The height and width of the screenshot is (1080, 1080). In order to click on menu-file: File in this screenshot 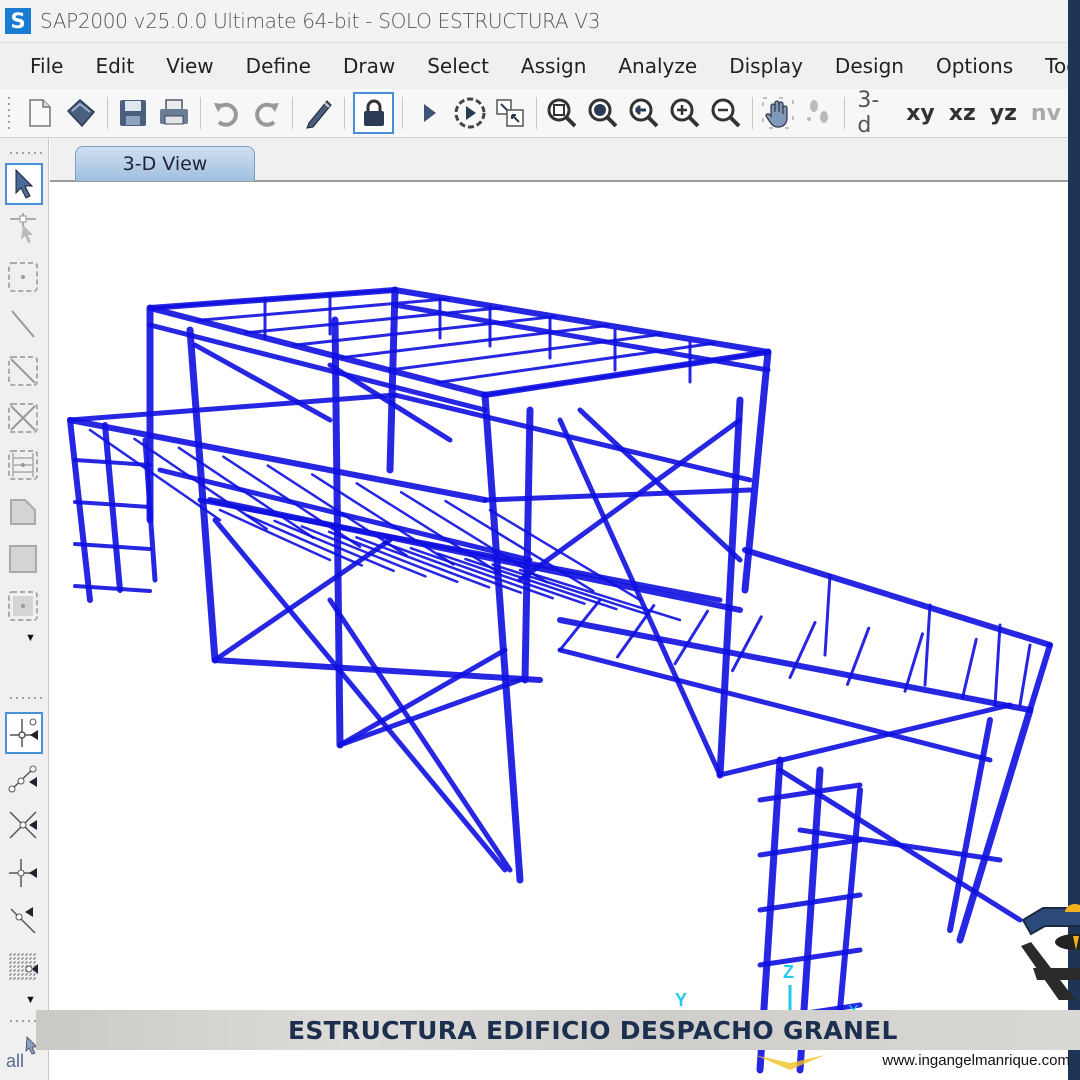, I will do `click(39, 66)`.